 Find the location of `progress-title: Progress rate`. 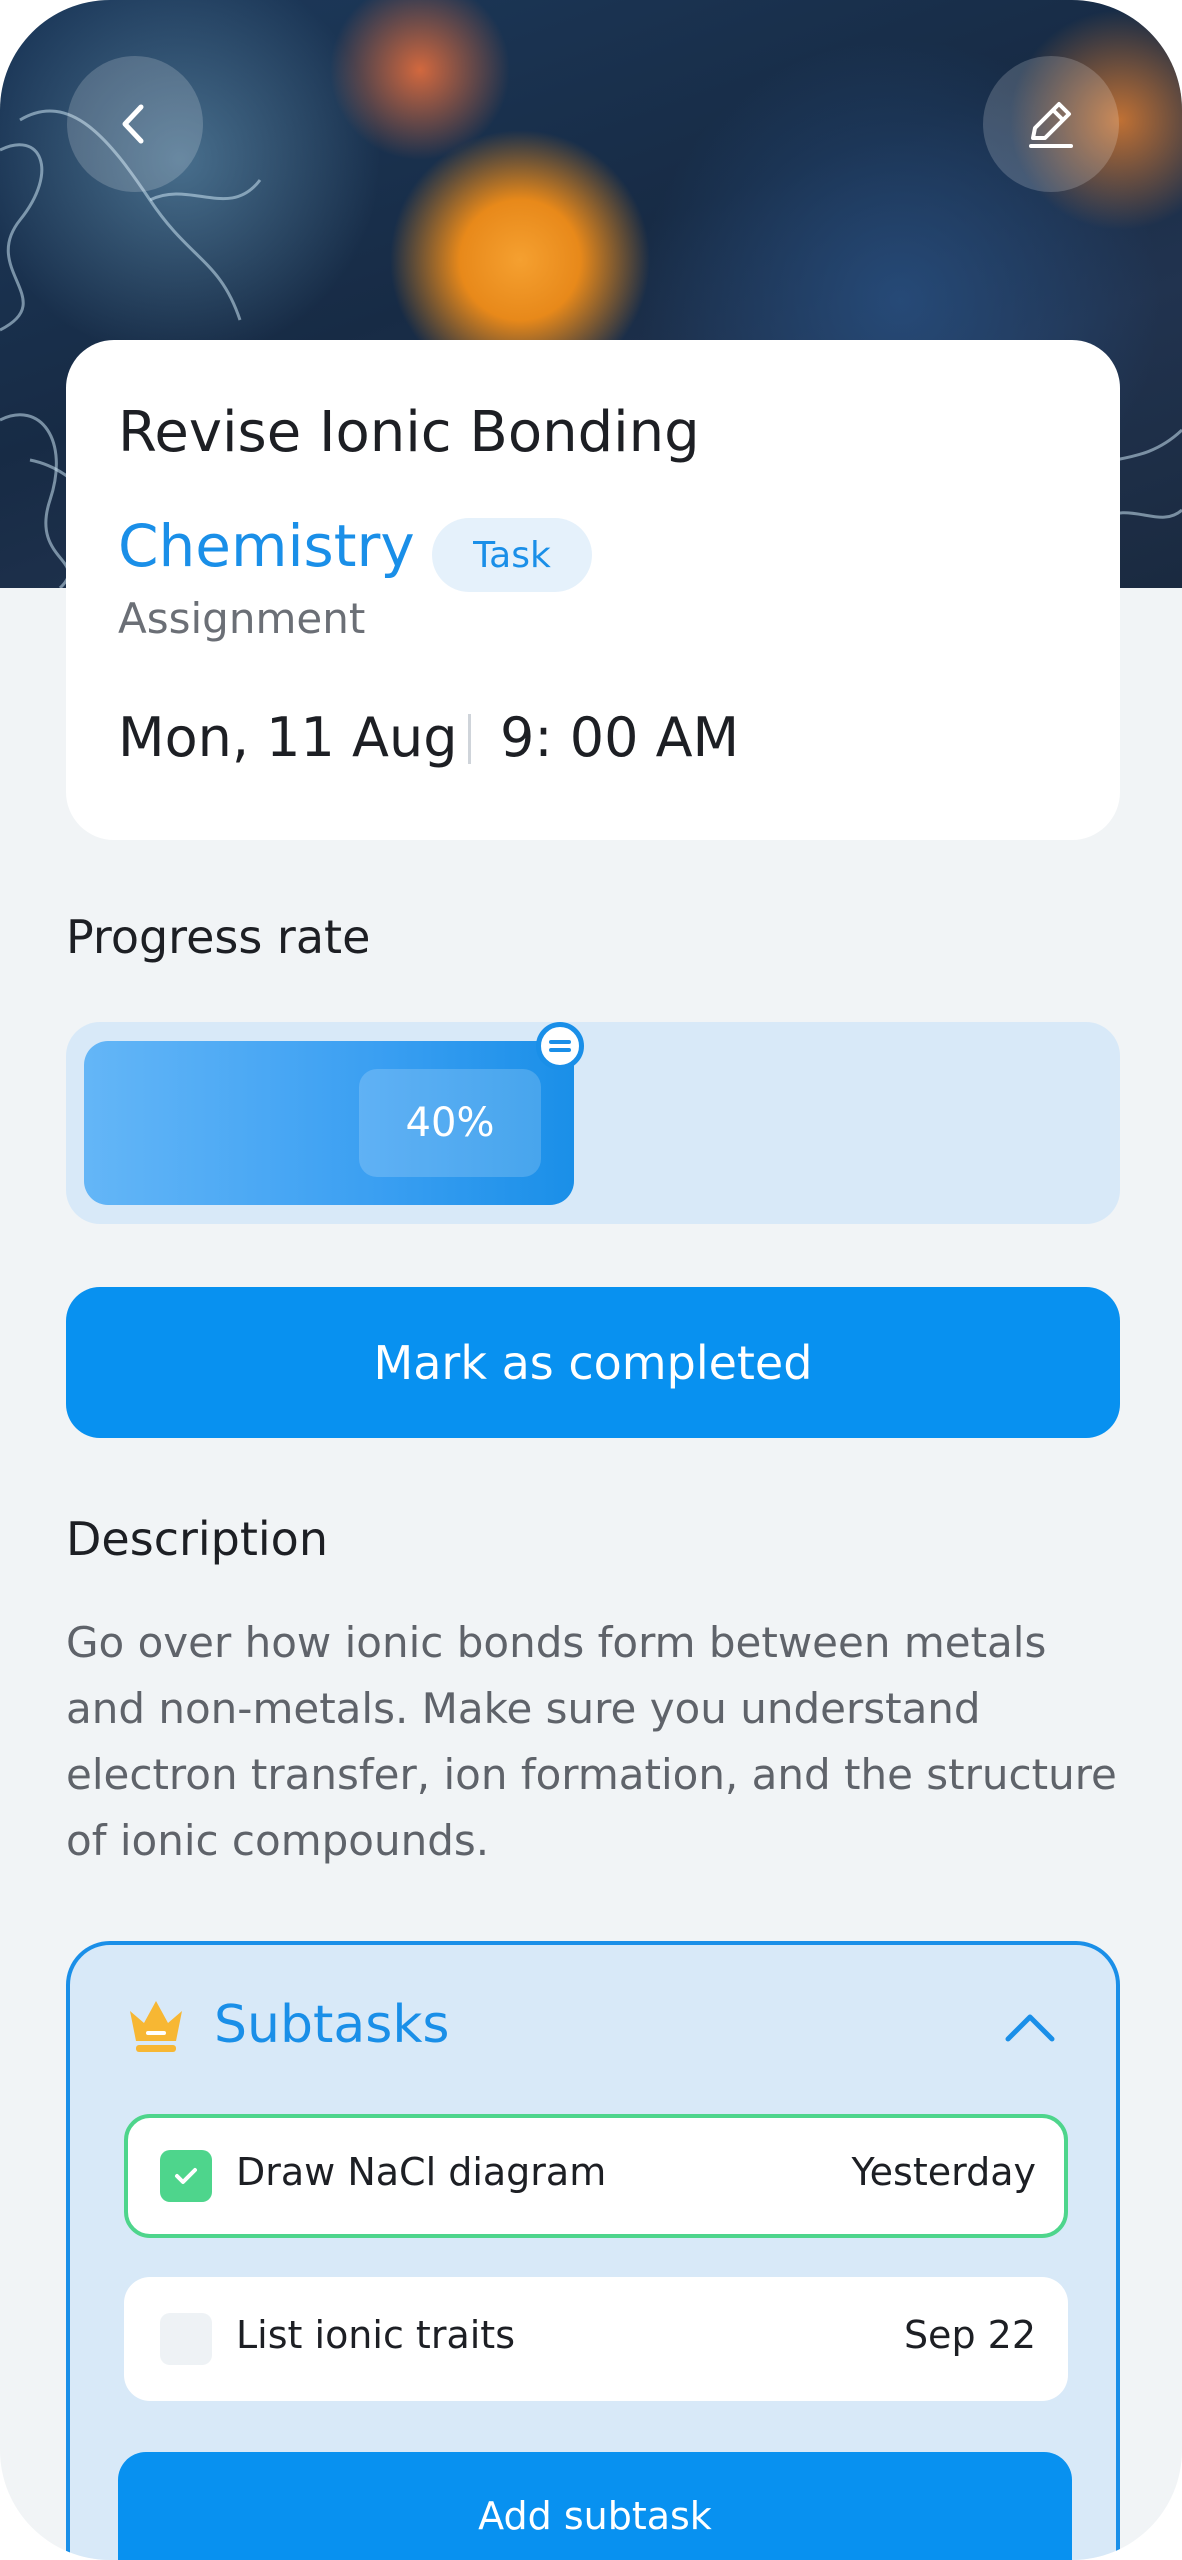

progress-title: Progress rate is located at coordinates (218, 937).